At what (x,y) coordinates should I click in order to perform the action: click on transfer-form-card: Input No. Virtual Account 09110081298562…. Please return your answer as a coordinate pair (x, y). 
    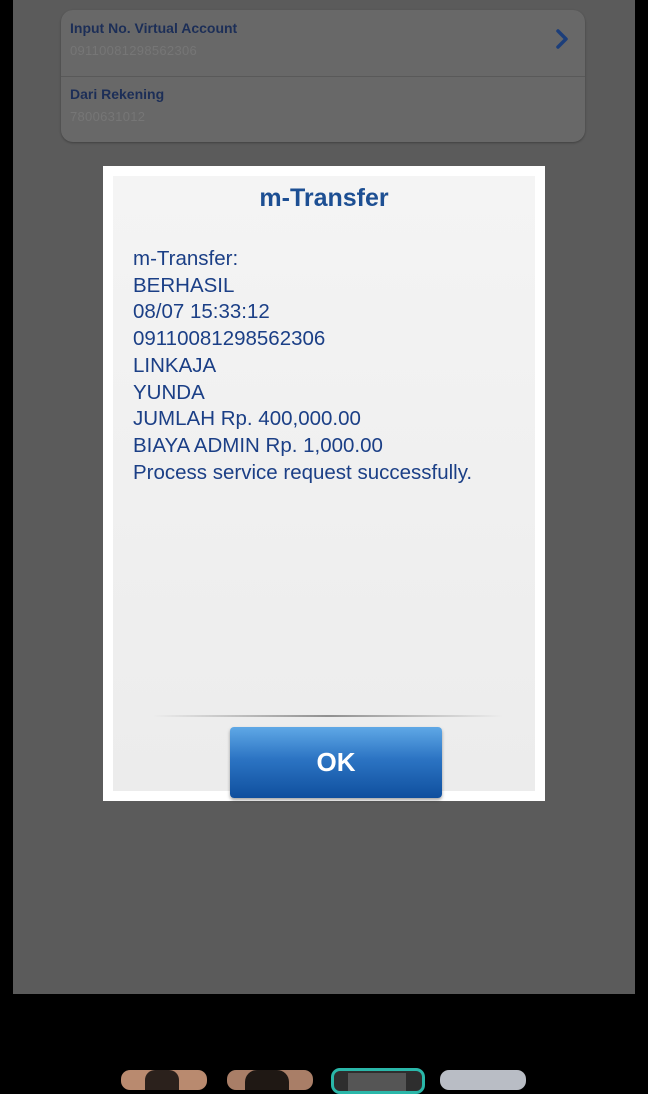
    Looking at the image, I should click on (323, 76).